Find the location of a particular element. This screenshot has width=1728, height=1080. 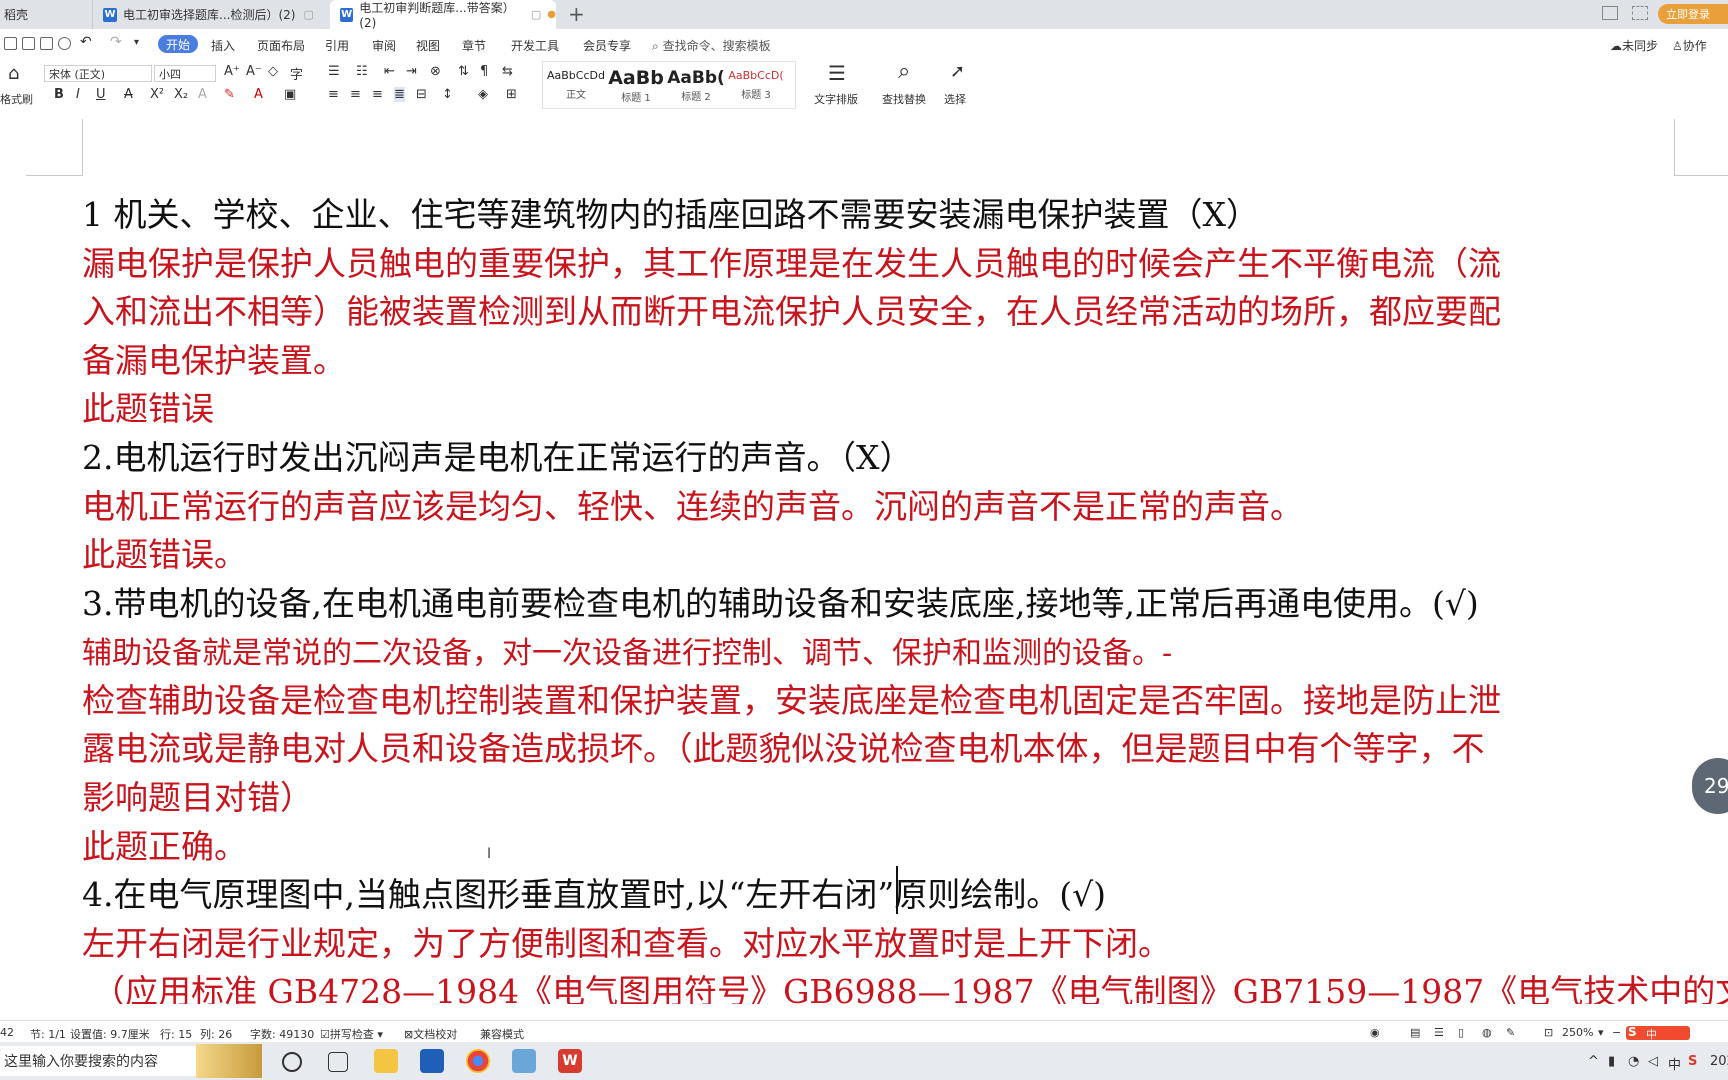

wps-office-icon: W is located at coordinates (570, 1061).